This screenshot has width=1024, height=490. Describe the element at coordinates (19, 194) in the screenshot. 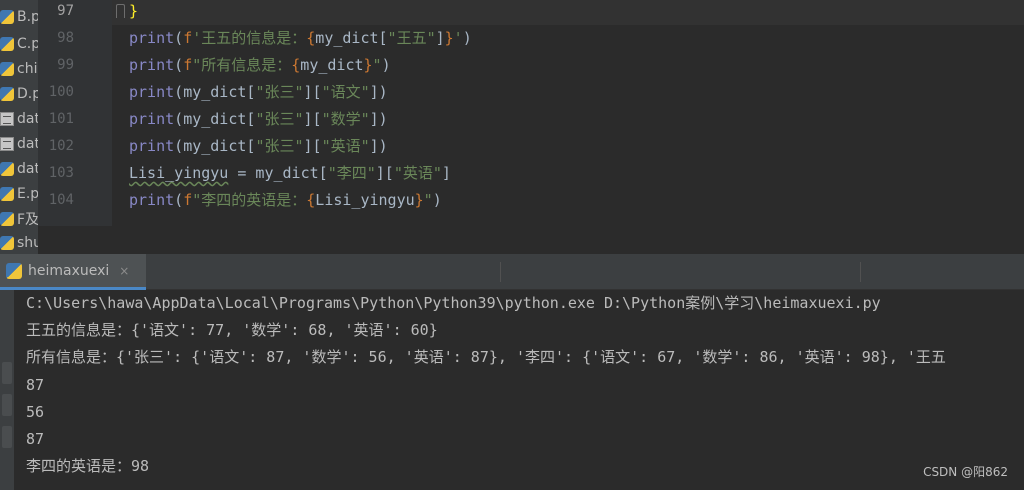

I see `file-item: E.p` at that location.